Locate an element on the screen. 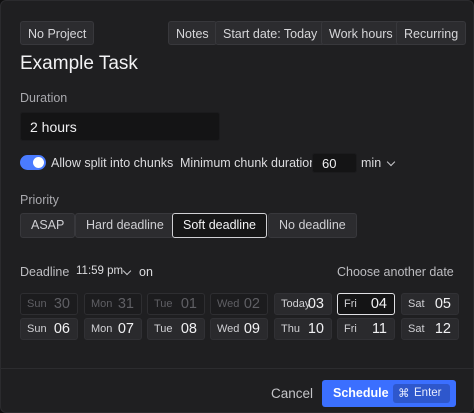  day-date: 07 is located at coordinates (125, 329).